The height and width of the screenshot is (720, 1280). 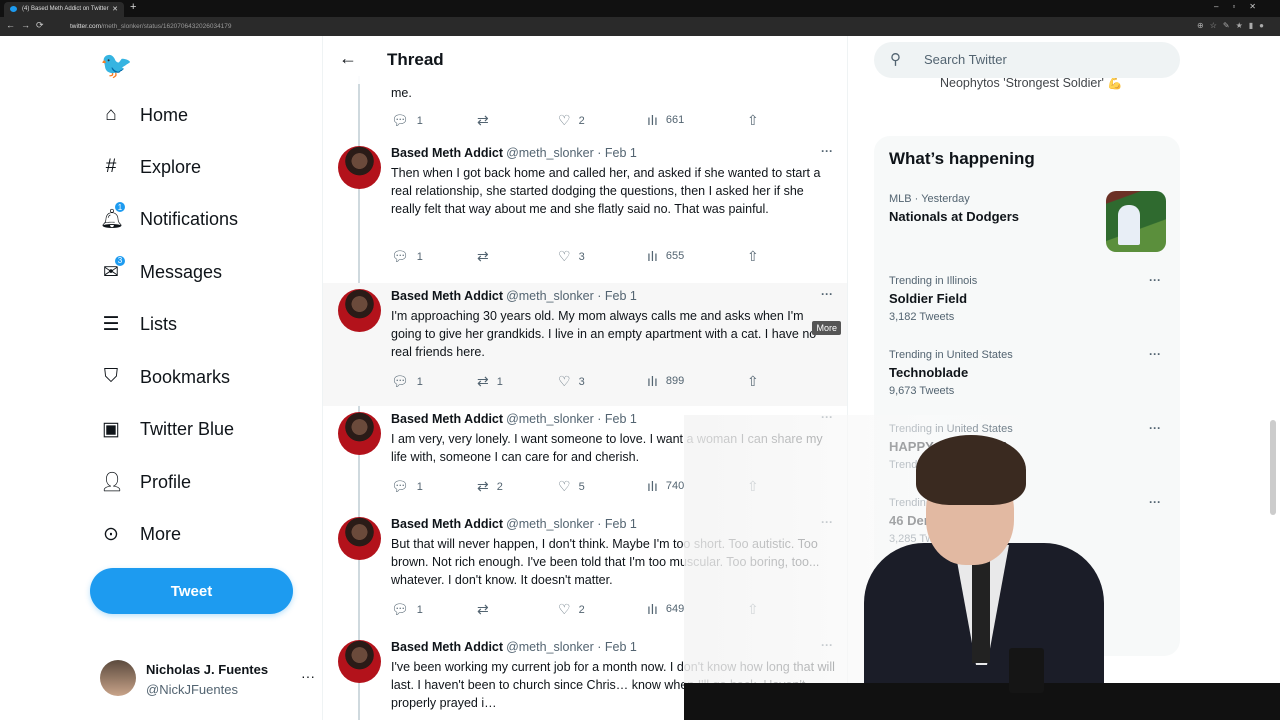 What do you see at coordinates (1027, 60) in the screenshot?
I see `search-input: ⚲ Search Twitter` at bounding box center [1027, 60].